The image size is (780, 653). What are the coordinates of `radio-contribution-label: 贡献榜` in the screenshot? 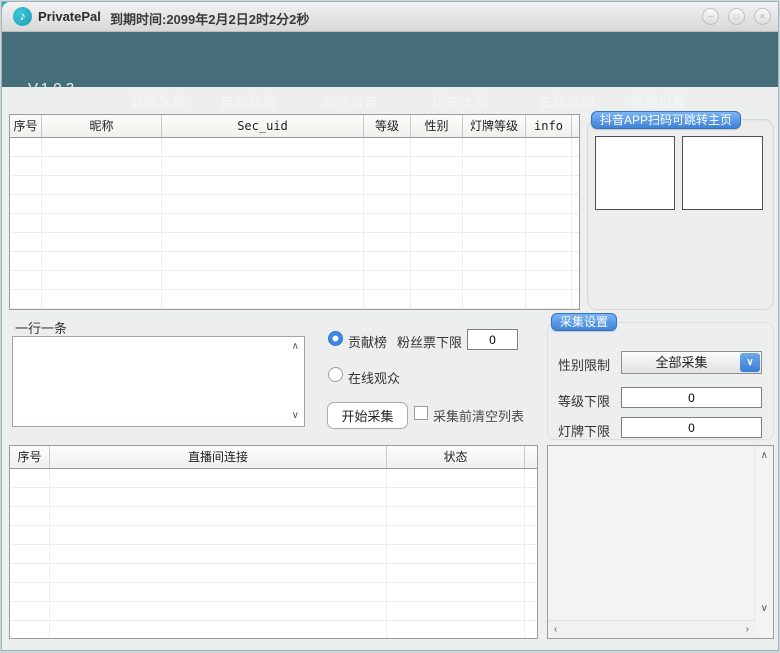 It's located at (368, 342).